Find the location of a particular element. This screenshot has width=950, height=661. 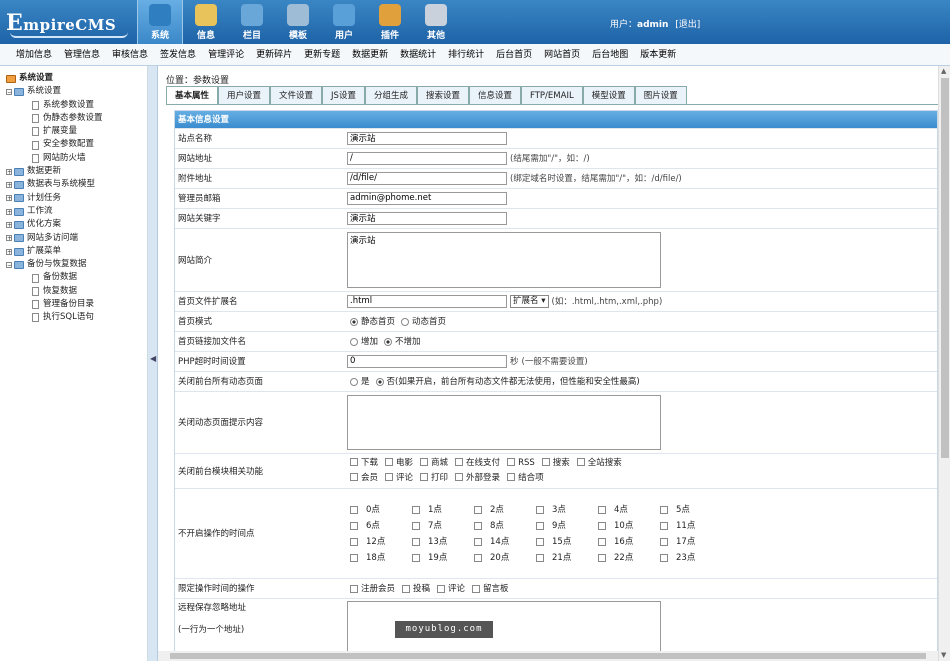

no-filename-radio is located at coordinates (388, 341).